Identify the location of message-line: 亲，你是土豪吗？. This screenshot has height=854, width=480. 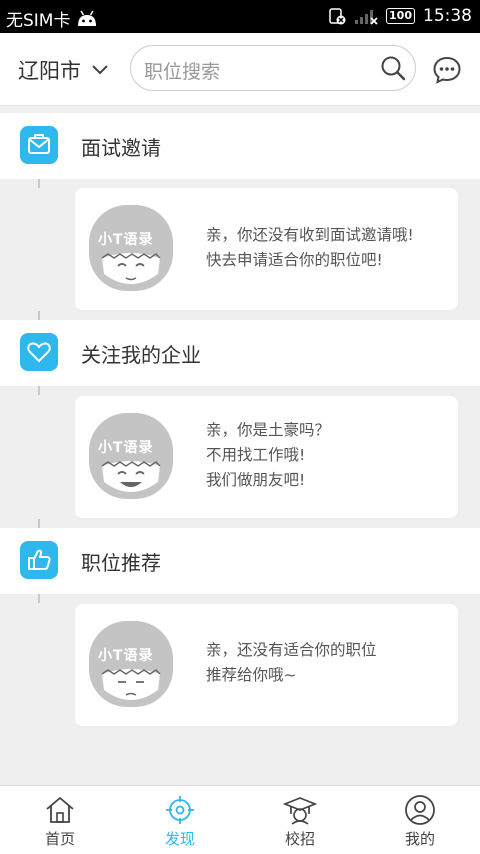
(268, 430).